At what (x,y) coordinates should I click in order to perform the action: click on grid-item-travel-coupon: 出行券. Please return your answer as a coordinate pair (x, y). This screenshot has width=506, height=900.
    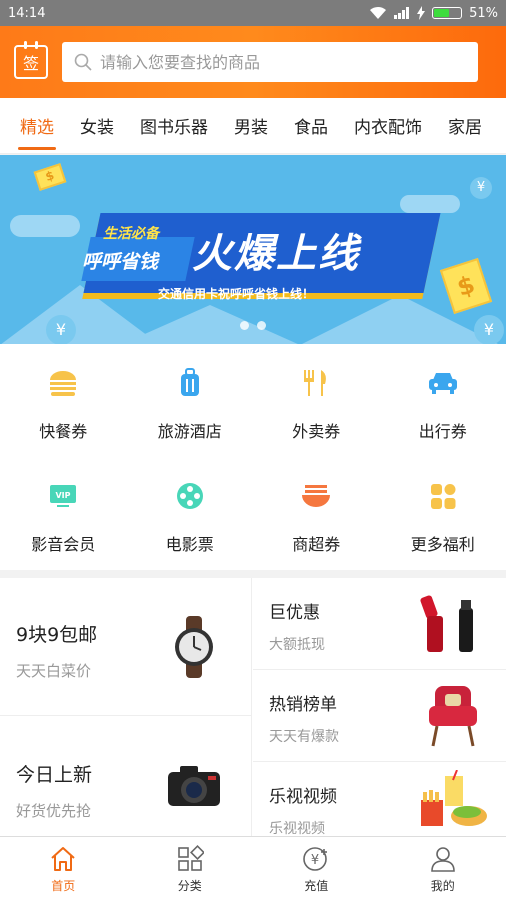
    Looking at the image, I should click on (443, 400).